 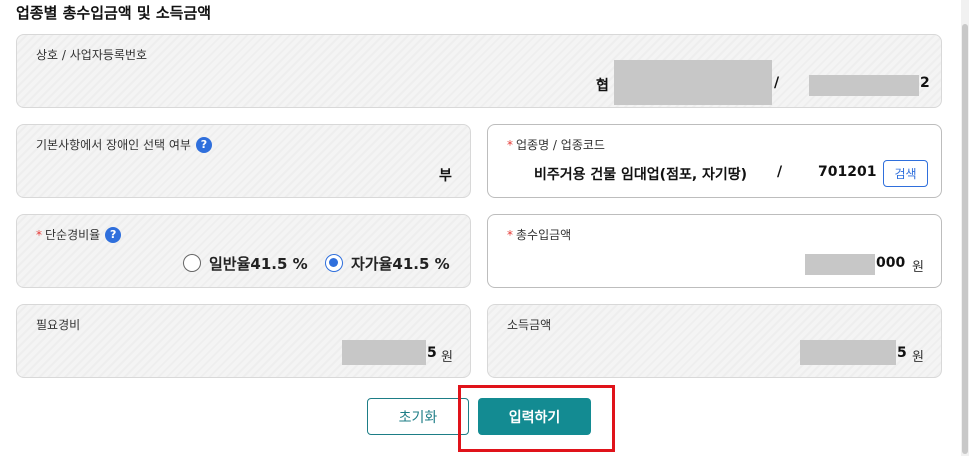 What do you see at coordinates (445, 176) in the screenshot?
I see `disability-value: 부` at bounding box center [445, 176].